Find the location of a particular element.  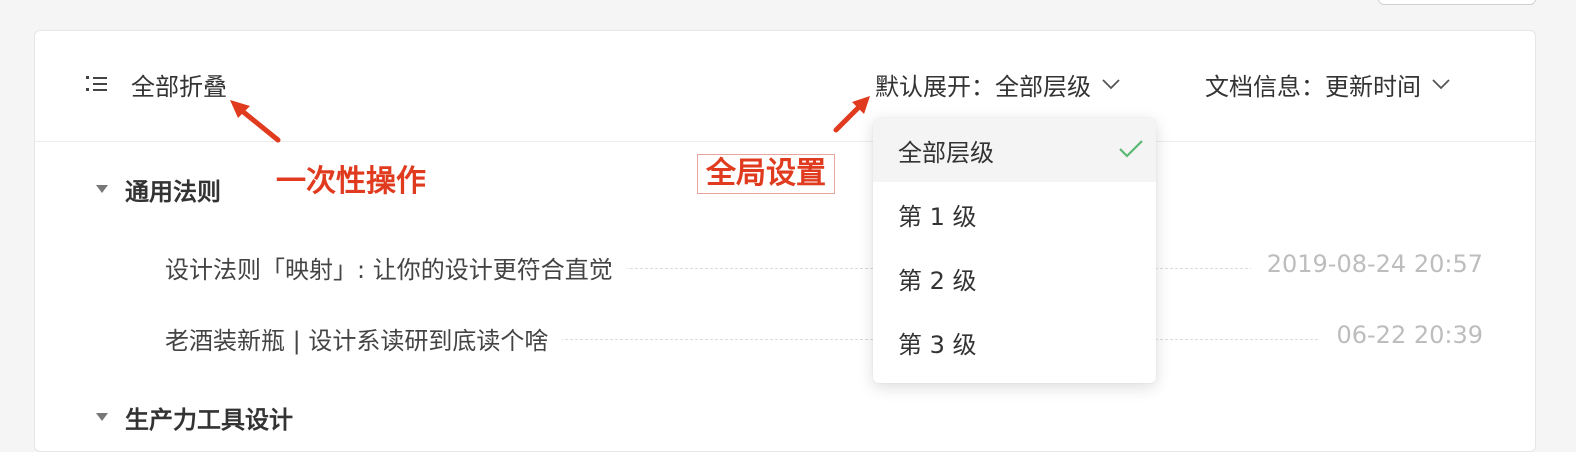

annotation-global-setting: 全局设置 is located at coordinates (766, 174).